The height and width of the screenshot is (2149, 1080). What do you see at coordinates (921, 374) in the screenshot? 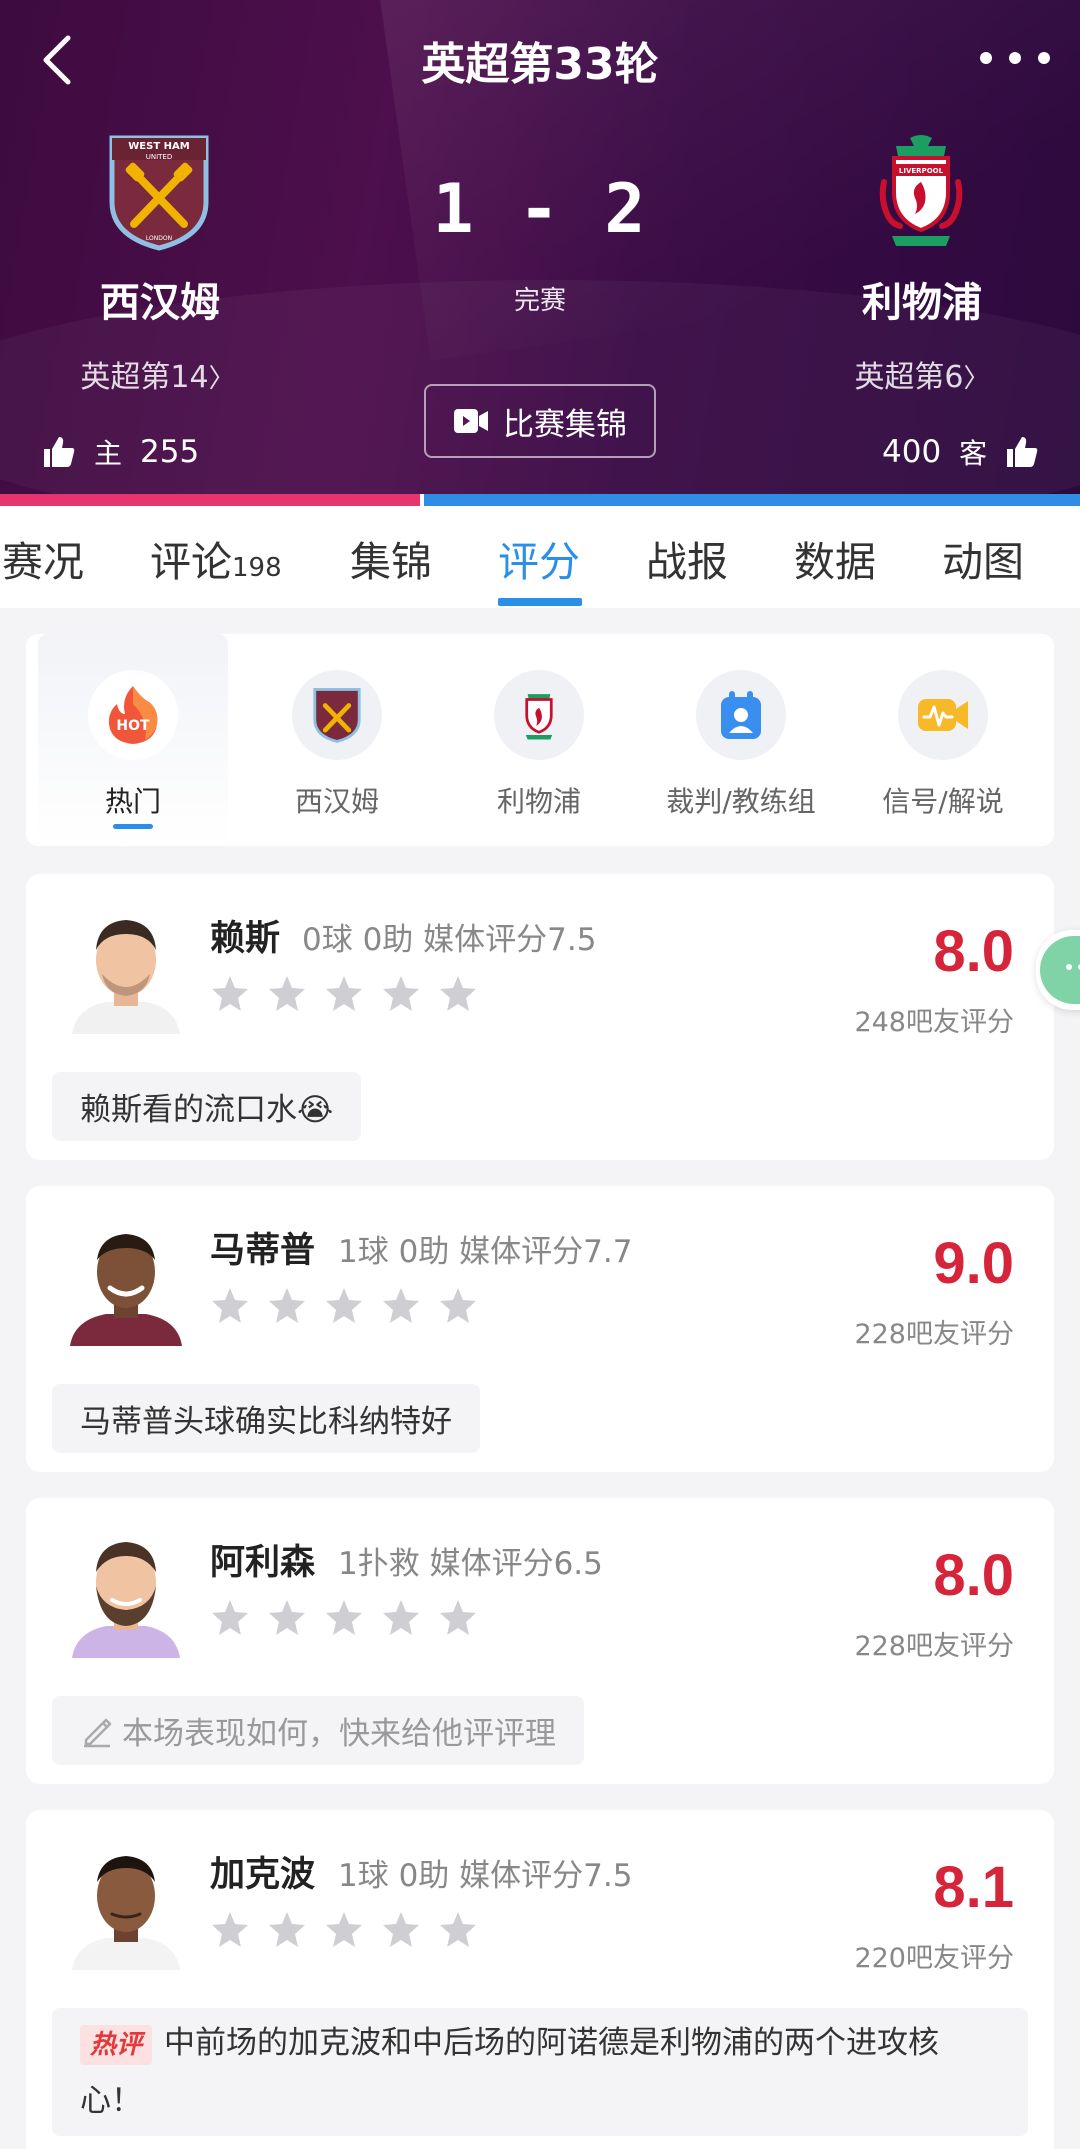
I see `away-team-rank: 英超第6〉` at bounding box center [921, 374].